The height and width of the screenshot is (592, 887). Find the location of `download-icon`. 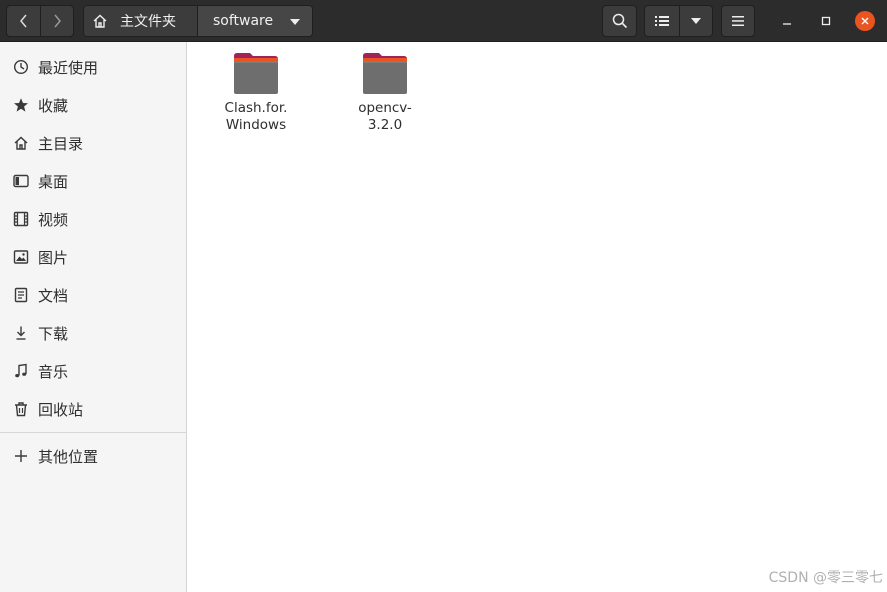

download-icon is located at coordinates (21, 333).